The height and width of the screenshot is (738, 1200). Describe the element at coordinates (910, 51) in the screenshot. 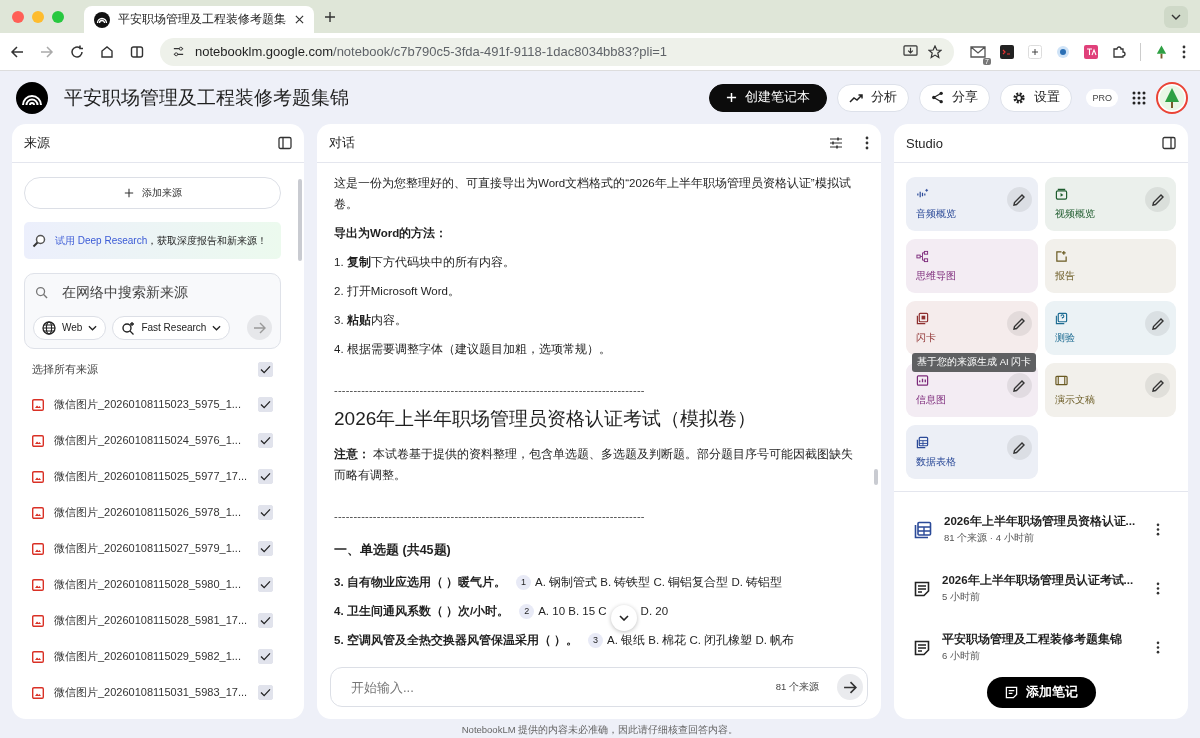

I see `install-app-icon` at that location.